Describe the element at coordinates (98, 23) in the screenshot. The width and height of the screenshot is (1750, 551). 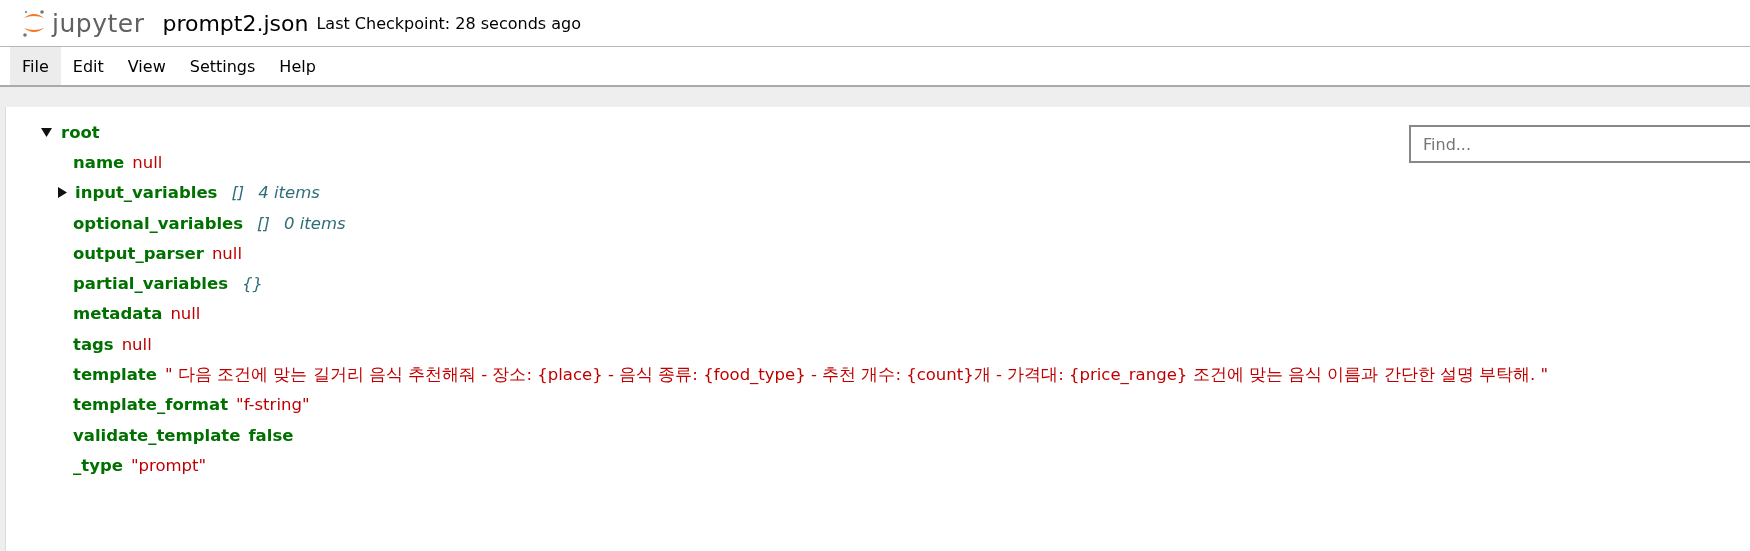
I see `logo-text: jupyter` at that location.